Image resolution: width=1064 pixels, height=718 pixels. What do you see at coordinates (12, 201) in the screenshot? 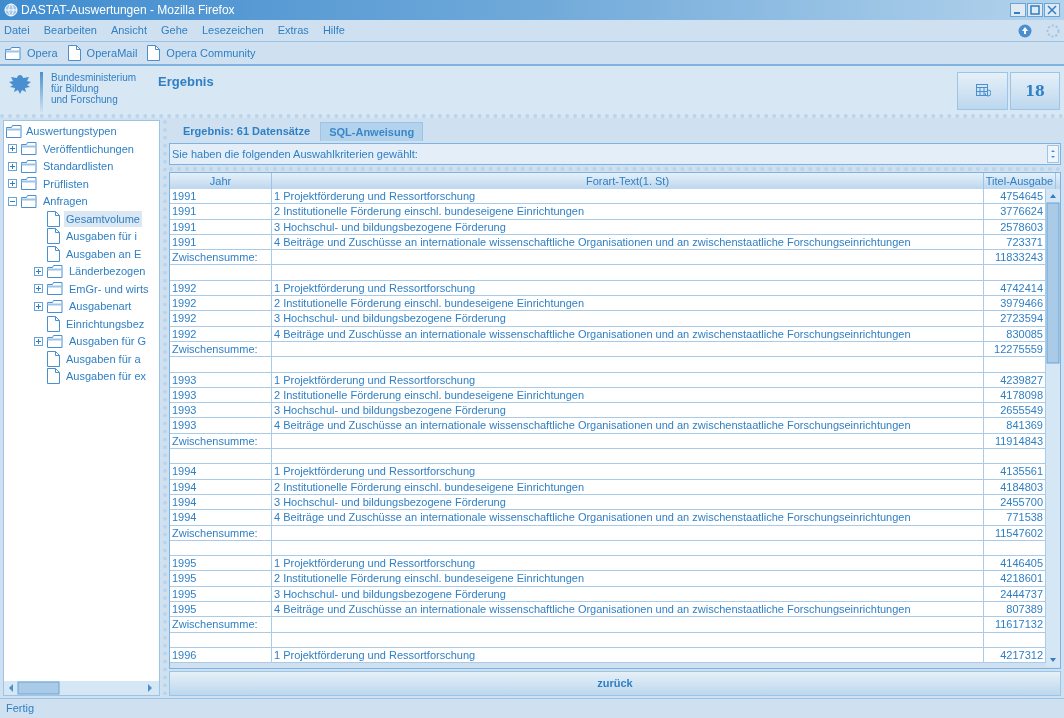
I see `collapse-toggle` at bounding box center [12, 201].